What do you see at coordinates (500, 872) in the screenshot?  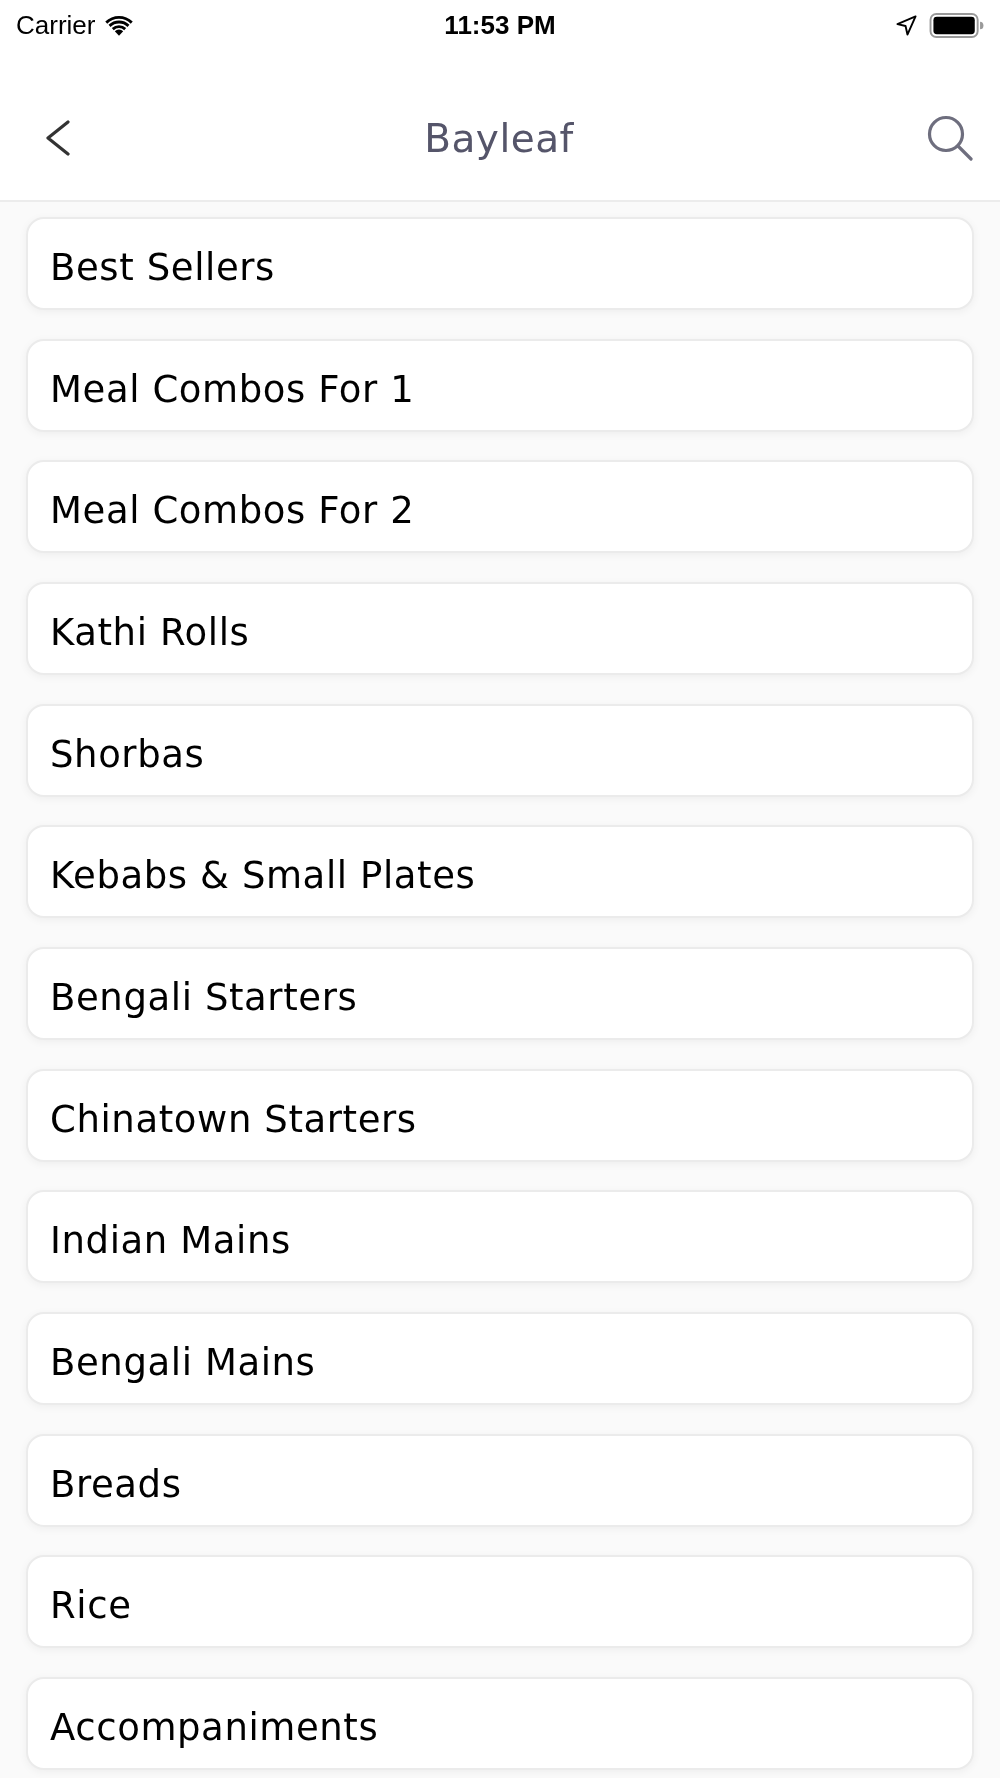 I see `category-item: Kebabs & Small Plates` at bounding box center [500, 872].